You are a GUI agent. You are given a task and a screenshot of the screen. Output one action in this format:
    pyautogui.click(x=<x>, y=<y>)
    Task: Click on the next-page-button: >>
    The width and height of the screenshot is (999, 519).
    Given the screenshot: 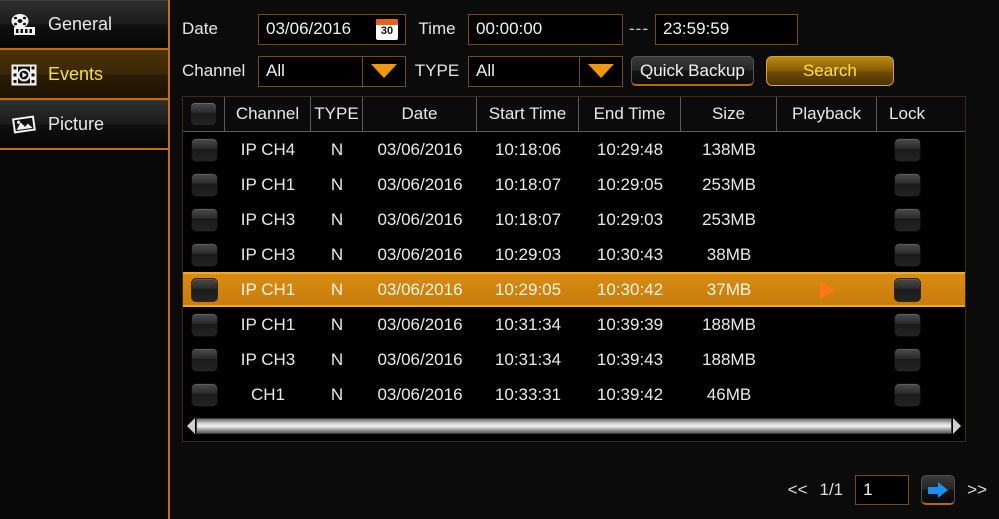 What is the action you would take?
    pyautogui.click(x=977, y=490)
    